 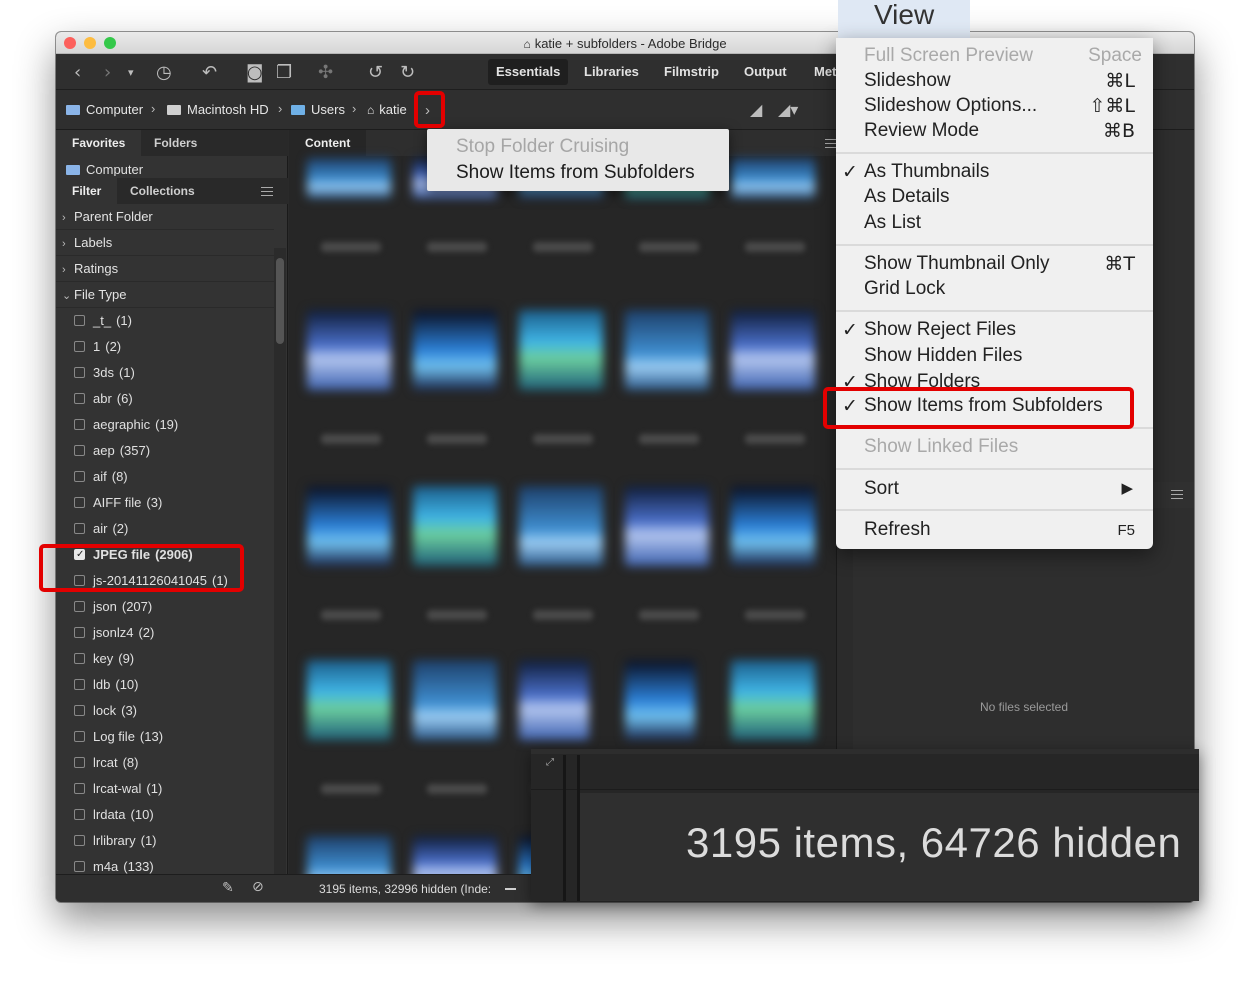 I want to click on menu-show-hidden-files: Show Hidden Files, so click(x=943, y=356).